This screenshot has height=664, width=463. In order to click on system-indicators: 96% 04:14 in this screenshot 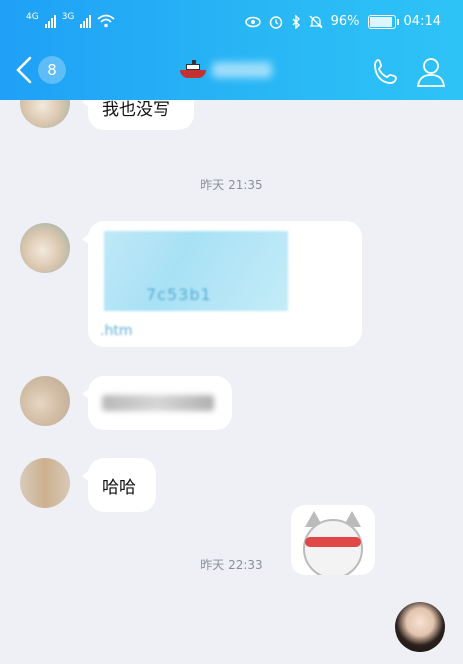, I will do `click(342, 21)`.